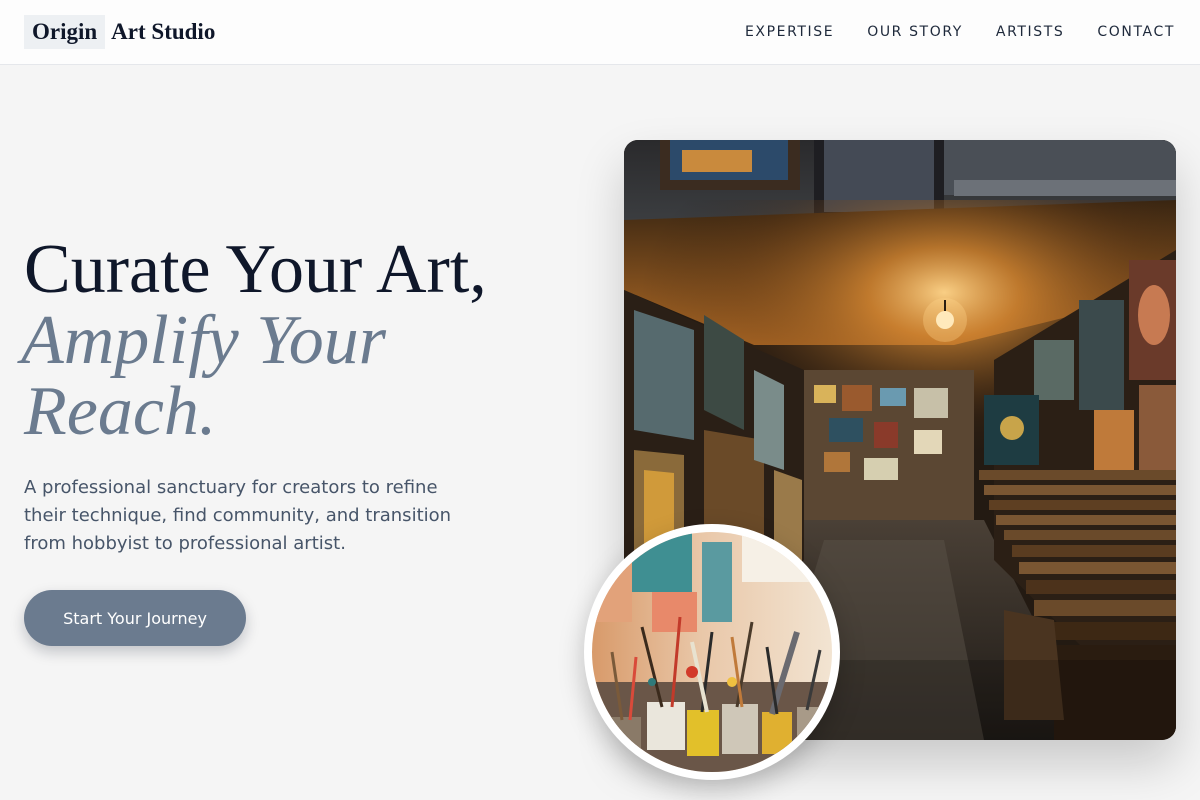 Image resolution: width=1200 pixels, height=800 pixels. I want to click on hero-title-line-2: Amplify Your, so click(203, 340).